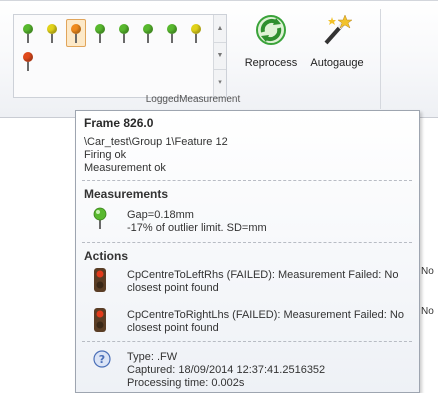  I want to click on autogauge-label: Autogauge, so click(337, 63).